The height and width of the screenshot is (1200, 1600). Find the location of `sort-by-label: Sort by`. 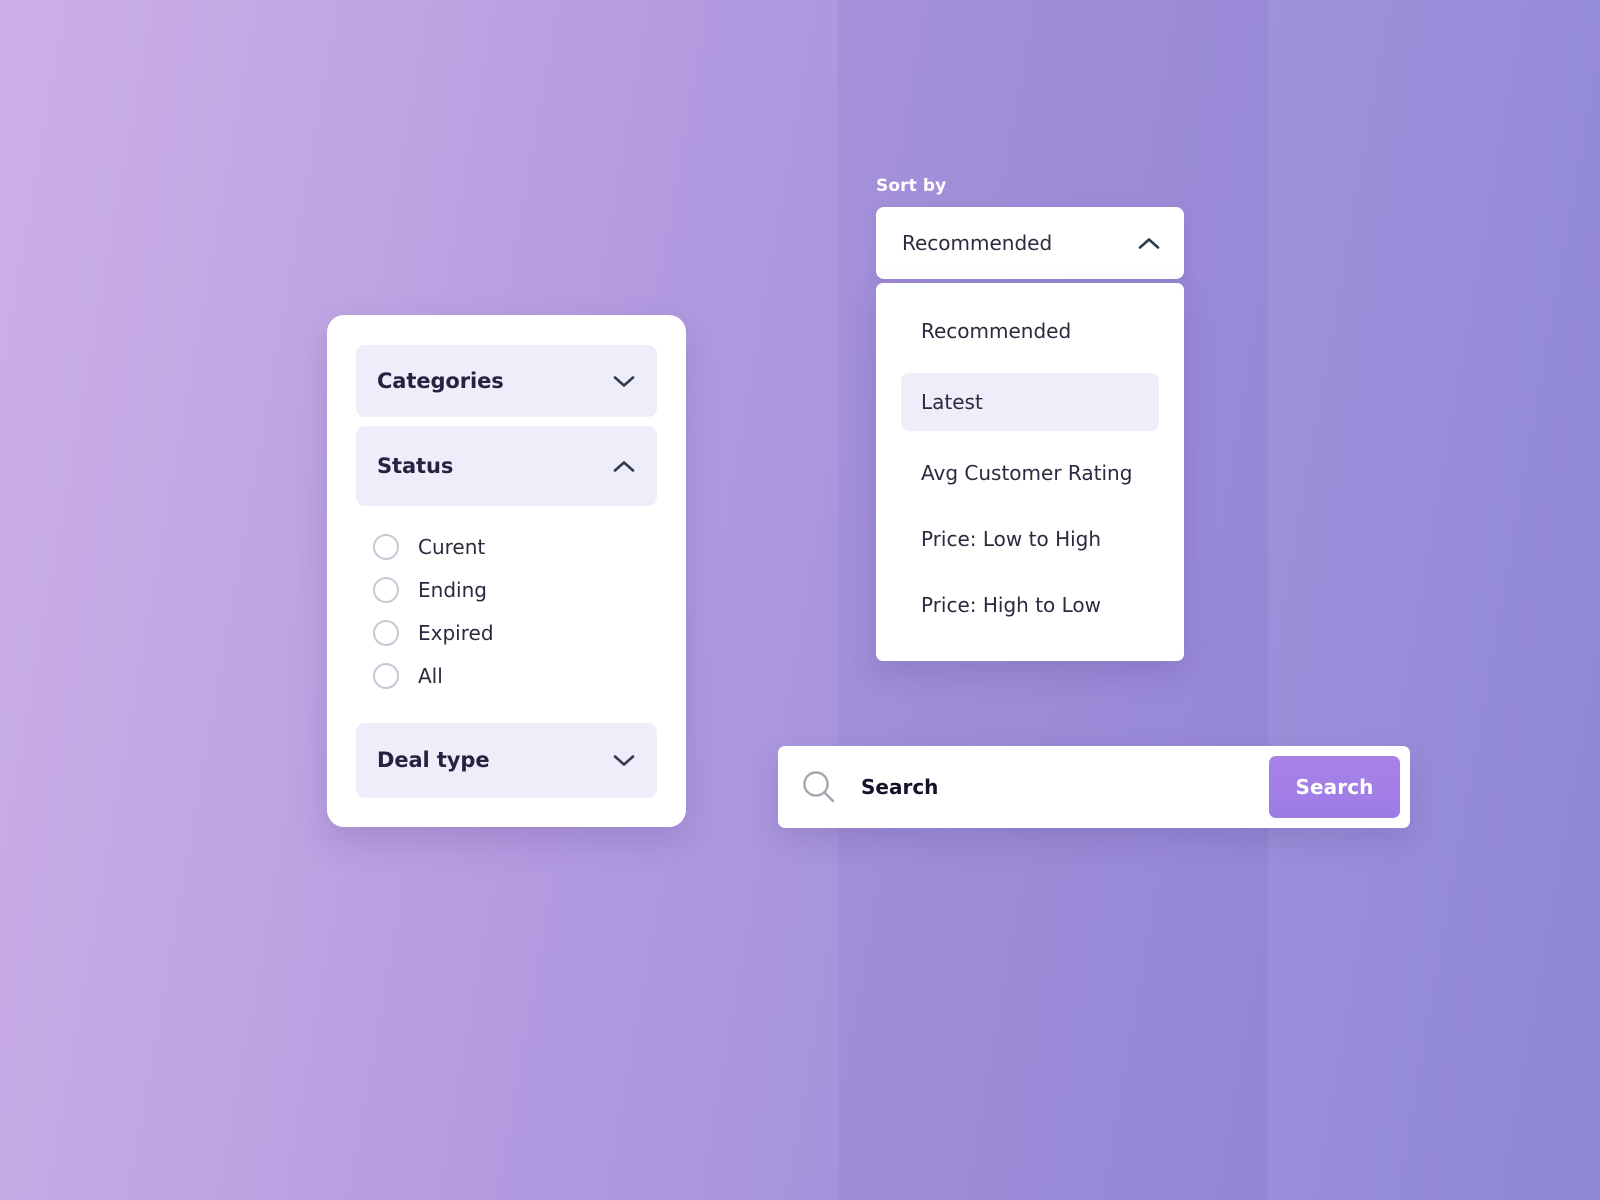

sort-by-label: Sort by is located at coordinates (911, 186).